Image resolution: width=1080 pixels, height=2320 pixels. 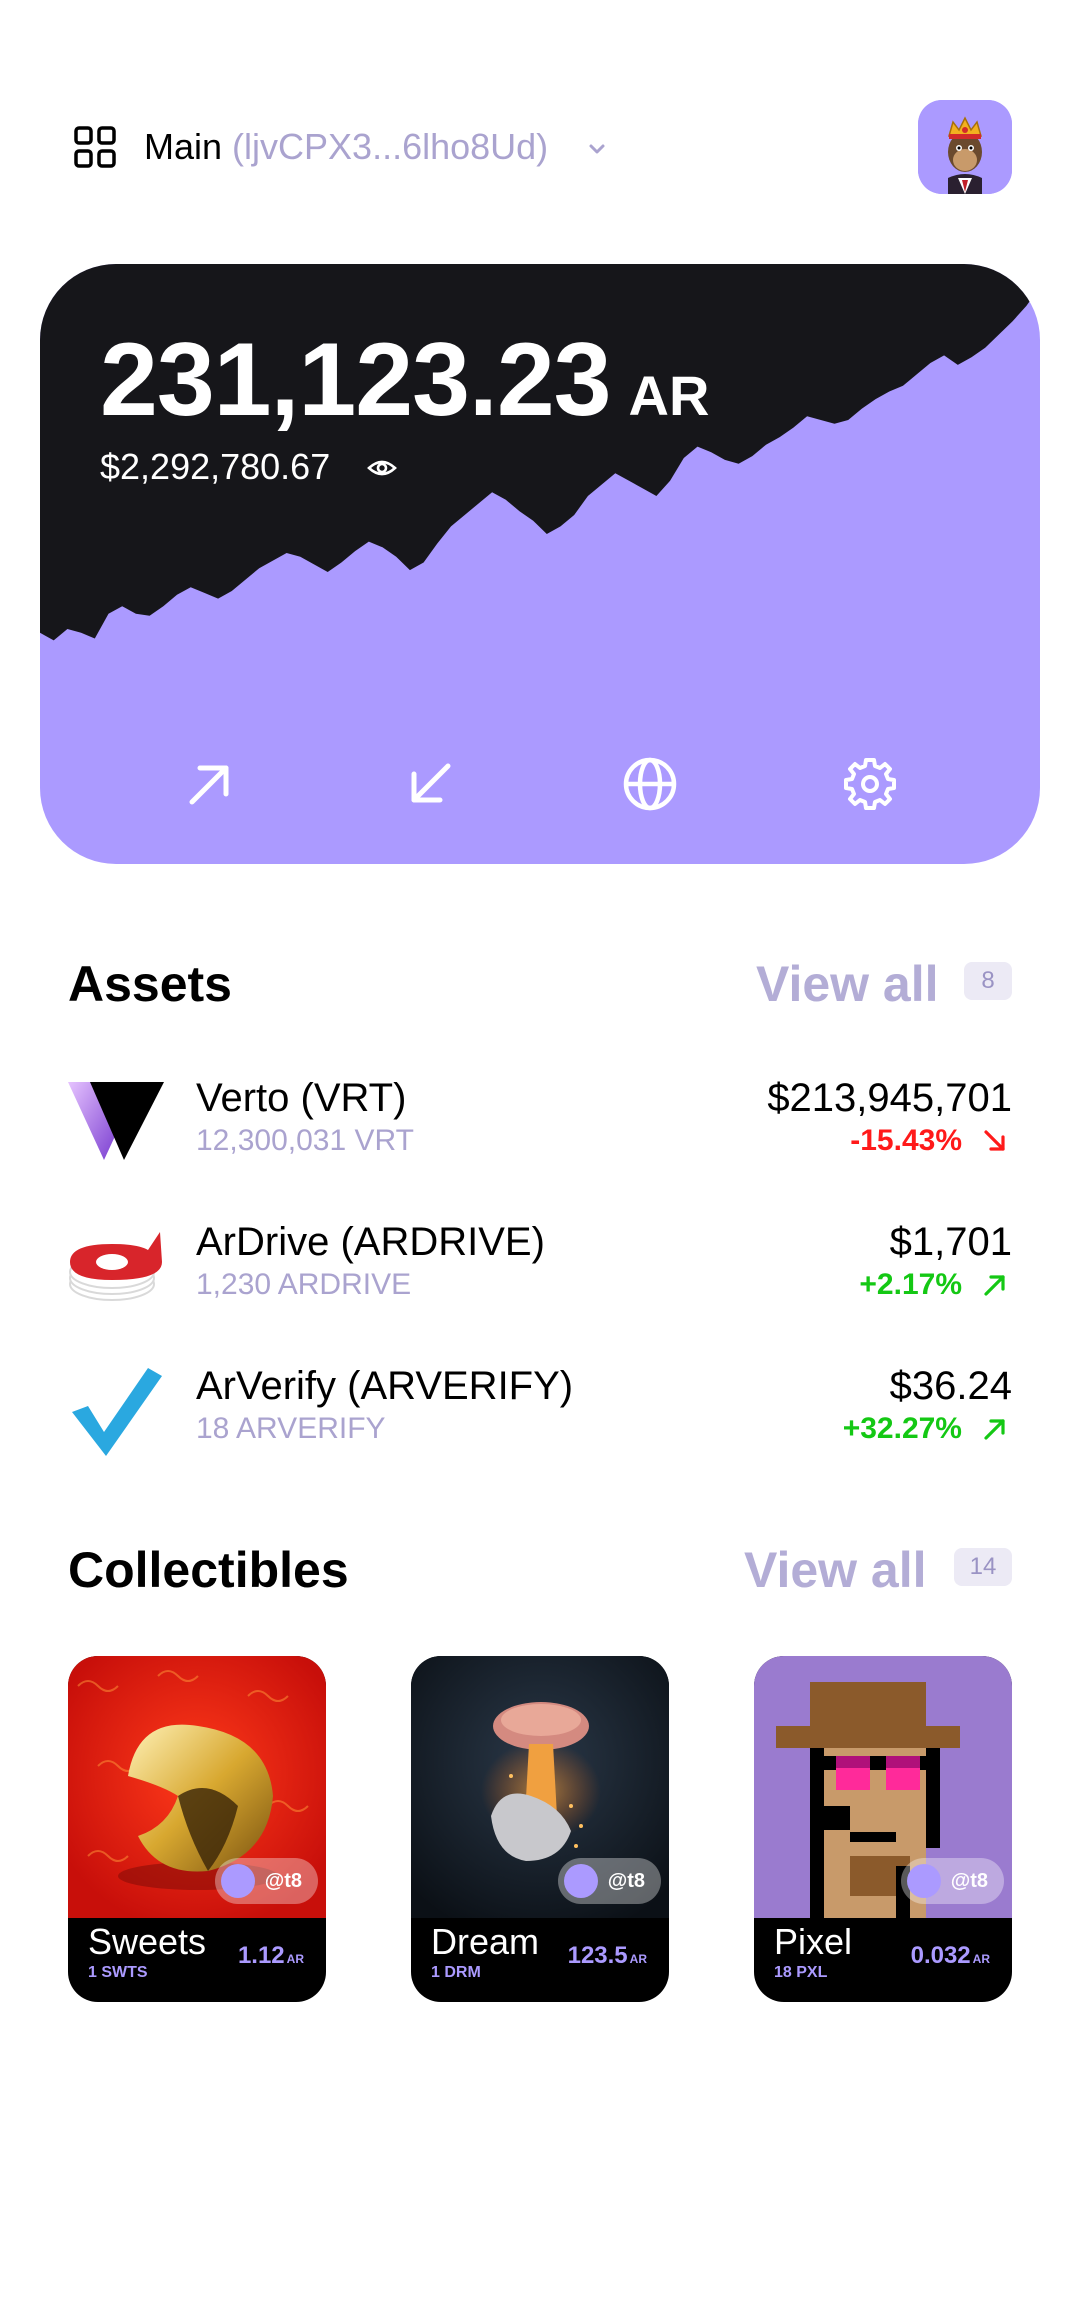 What do you see at coordinates (669, 395) in the screenshot?
I see `balance-unit: AR` at bounding box center [669, 395].